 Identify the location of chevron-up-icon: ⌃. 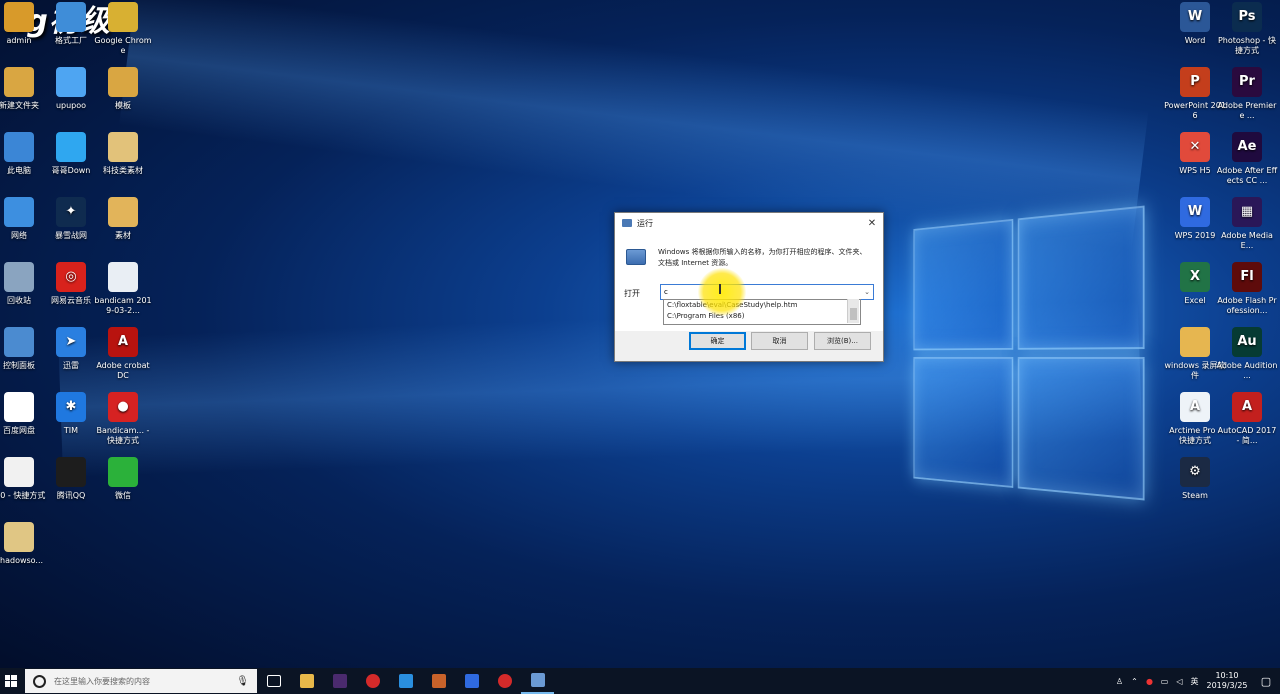
(1134, 681).